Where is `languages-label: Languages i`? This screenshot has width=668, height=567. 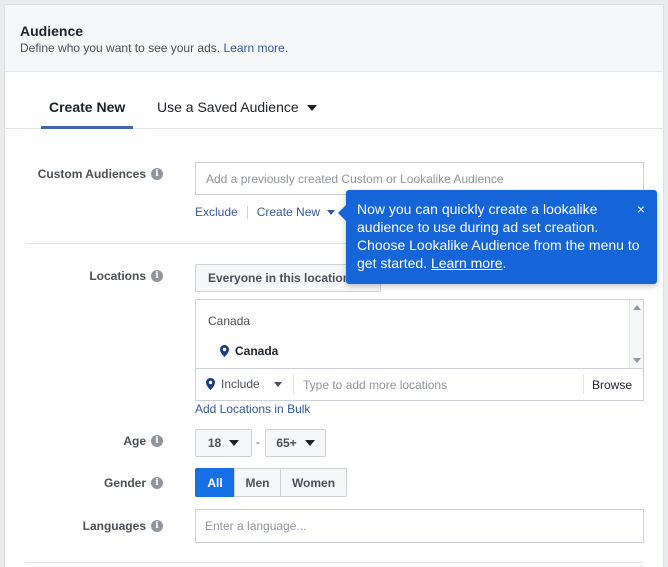
languages-label: Languages i is located at coordinates (123, 526).